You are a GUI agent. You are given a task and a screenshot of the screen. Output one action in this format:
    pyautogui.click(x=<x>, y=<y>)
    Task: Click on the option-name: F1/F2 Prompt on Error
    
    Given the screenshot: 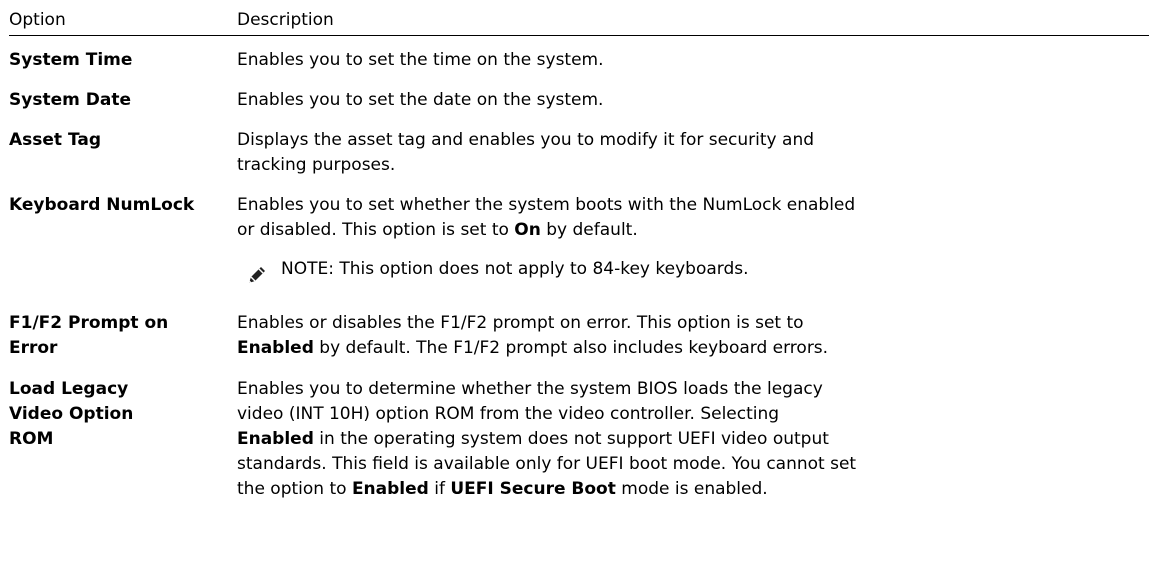 What is the action you would take?
    pyautogui.click(x=89, y=335)
    